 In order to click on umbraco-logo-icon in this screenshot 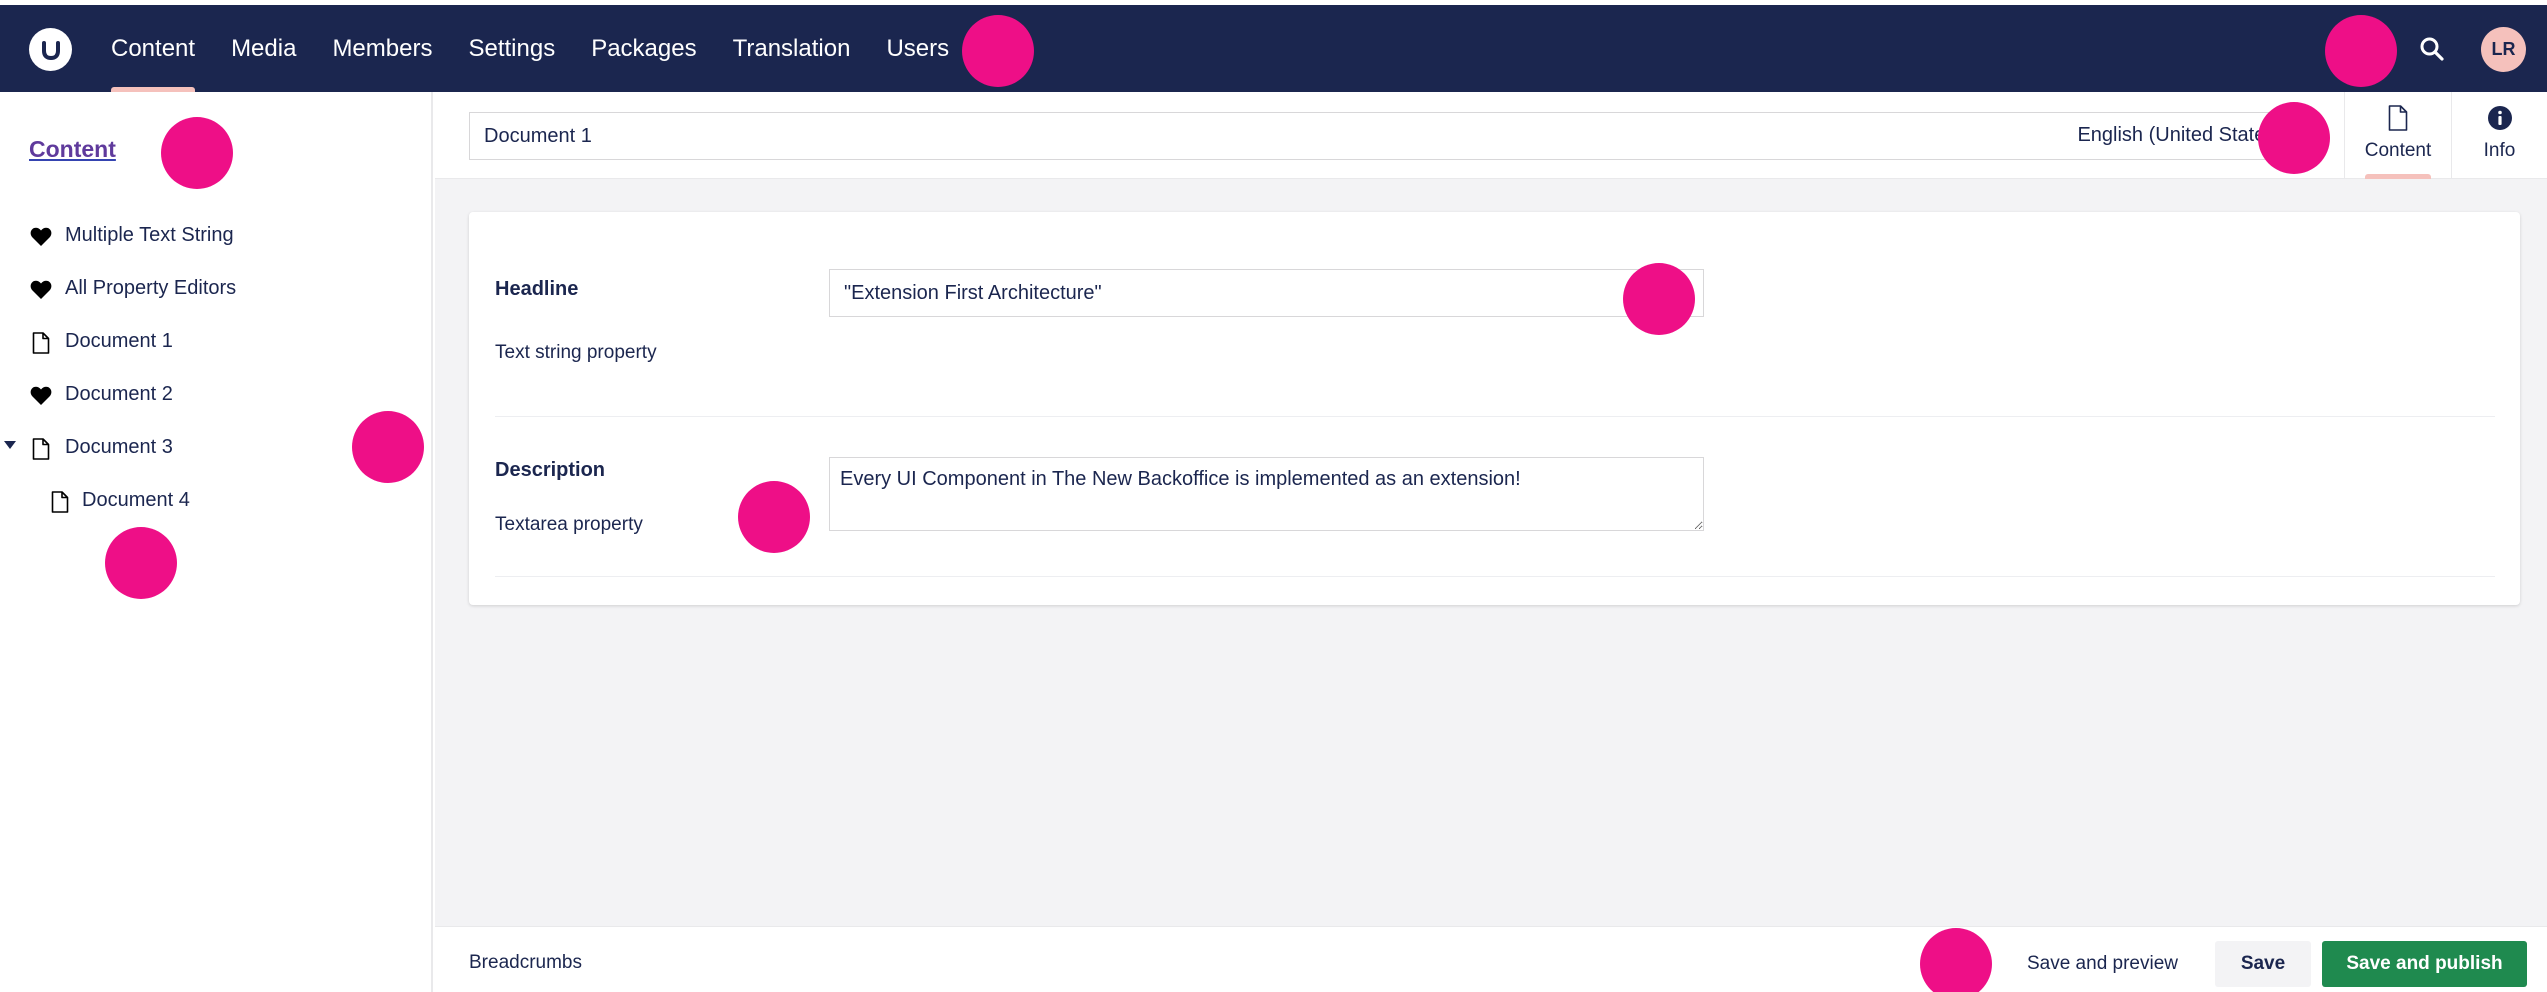, I will do `click(50, 49)`.